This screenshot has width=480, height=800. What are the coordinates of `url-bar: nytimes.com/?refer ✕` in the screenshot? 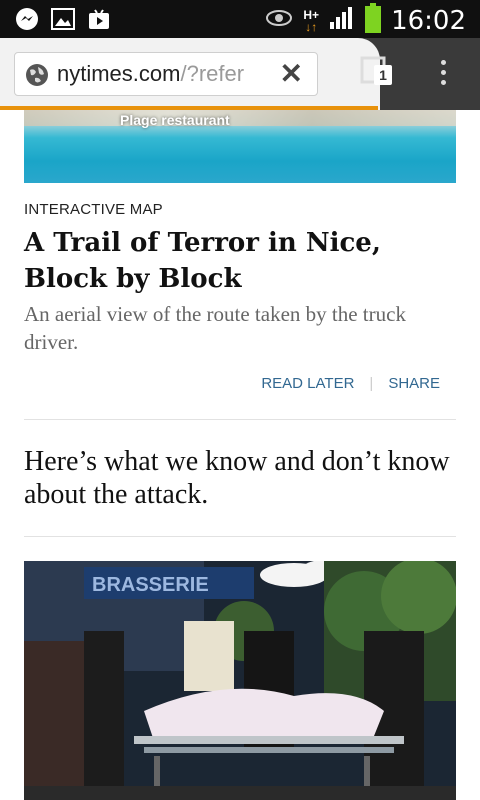 It's located at (166, 74).